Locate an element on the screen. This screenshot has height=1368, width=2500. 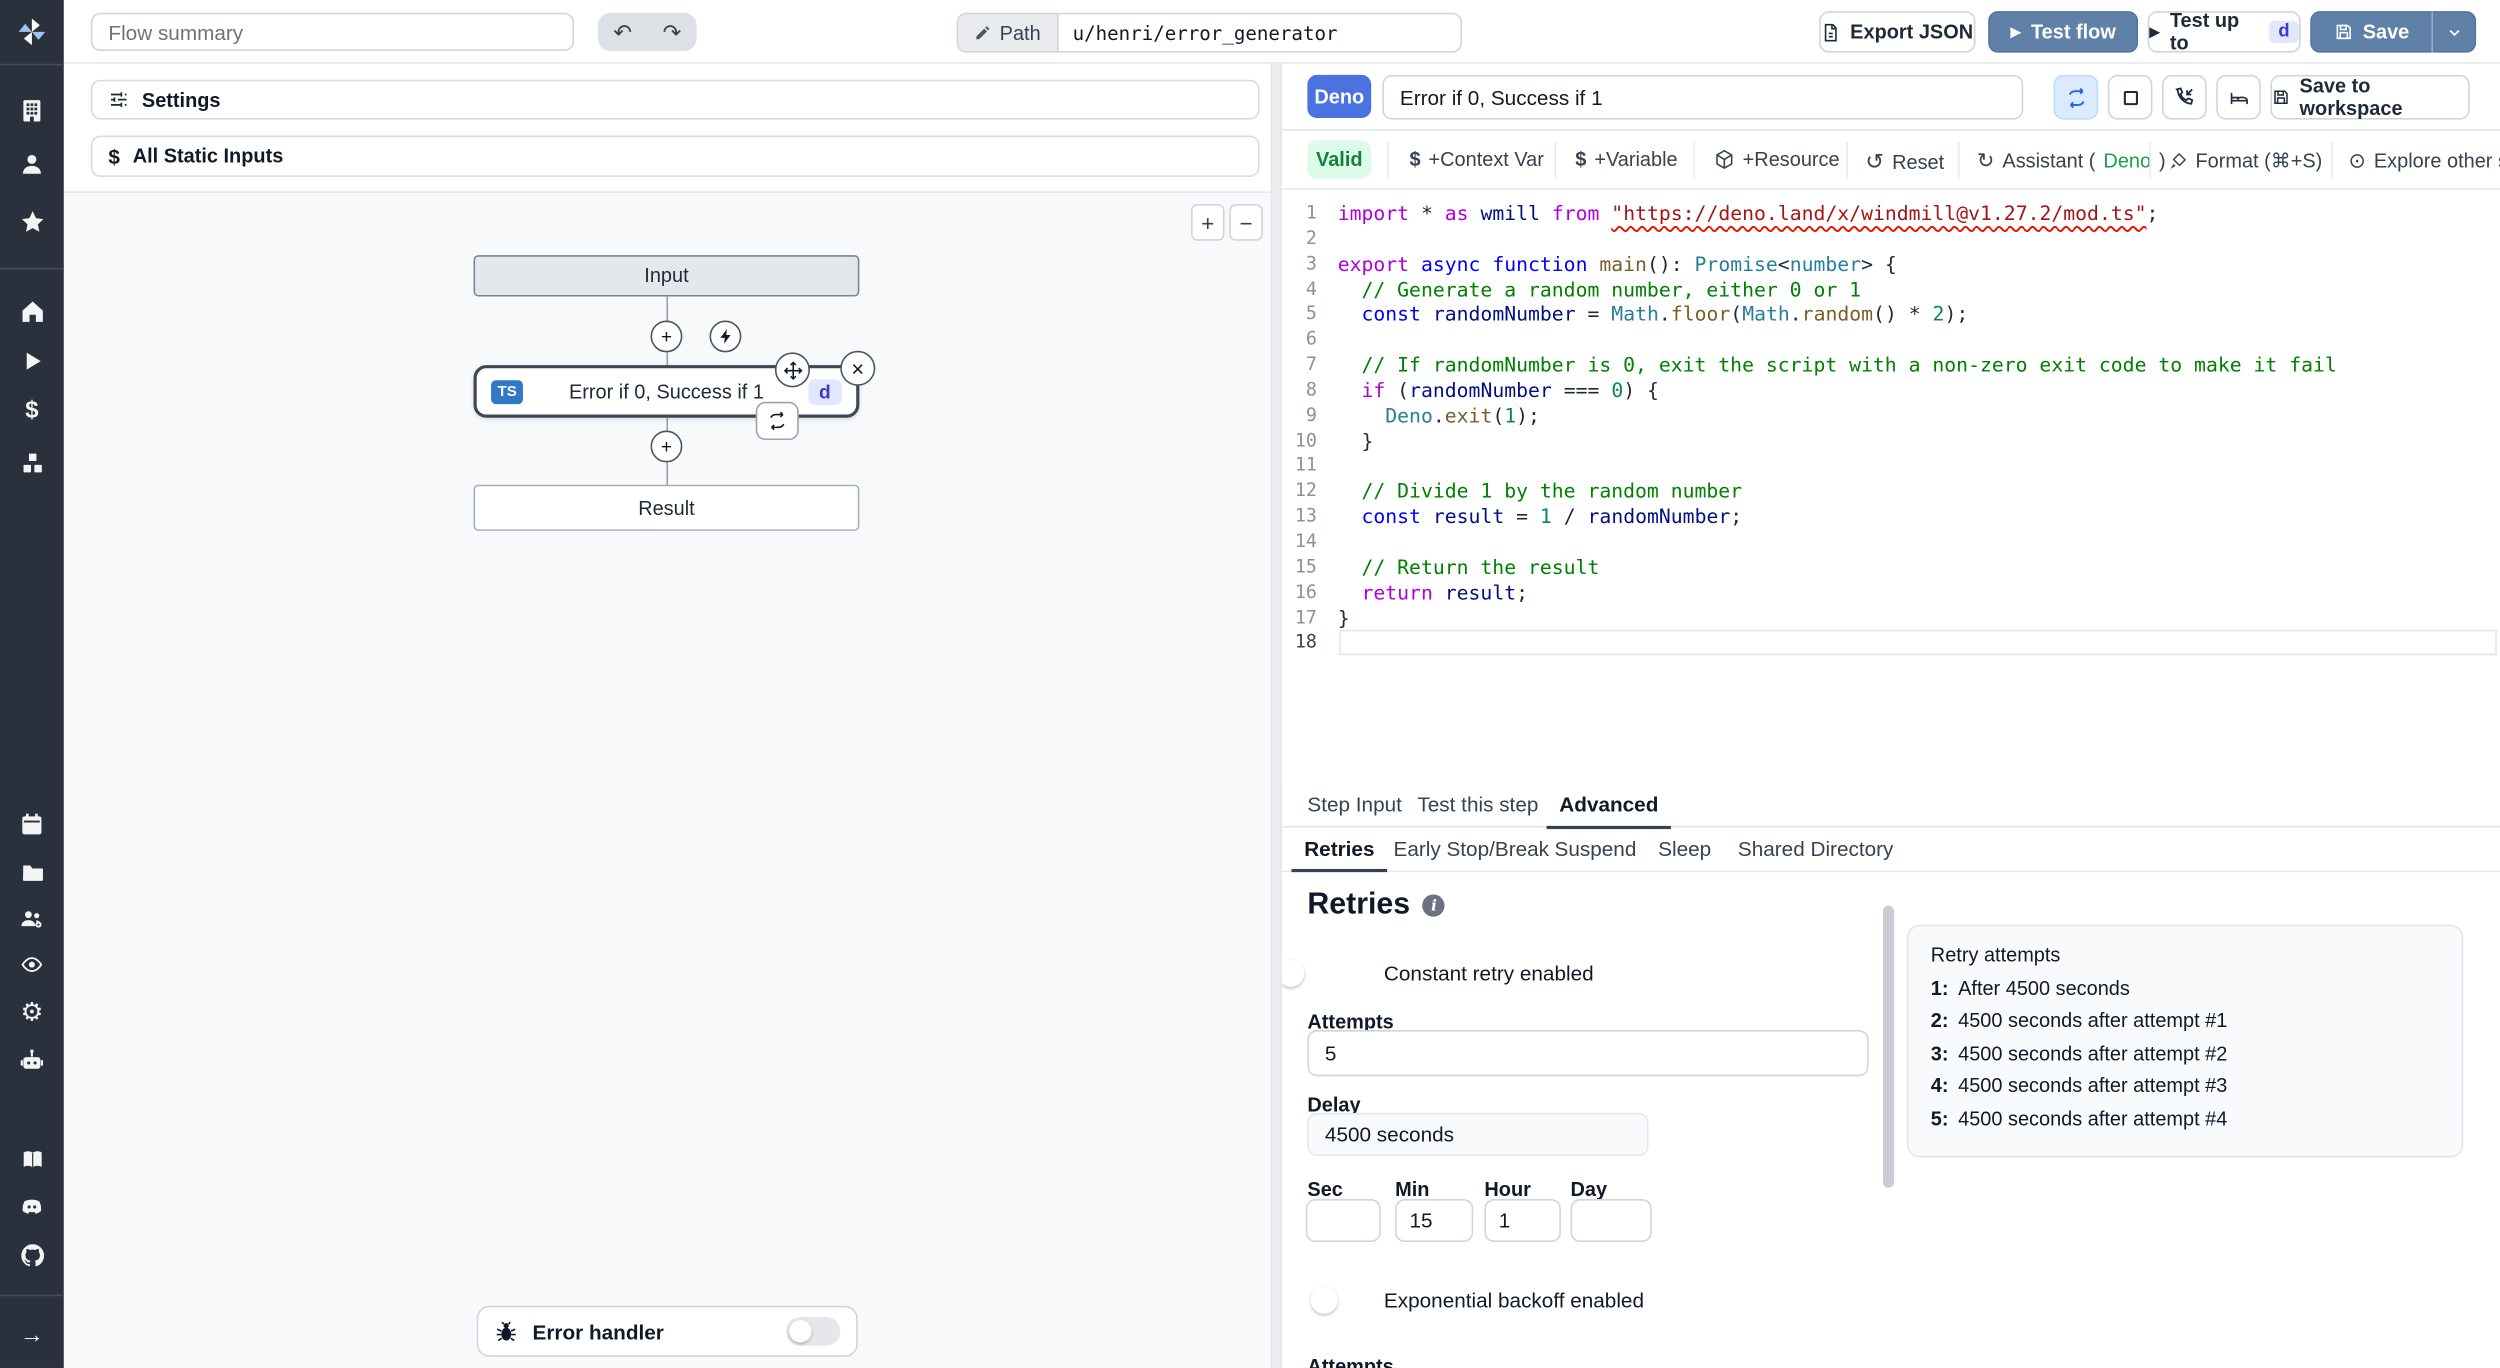
min-input: 15 is located at coordinates (1434, 1220).